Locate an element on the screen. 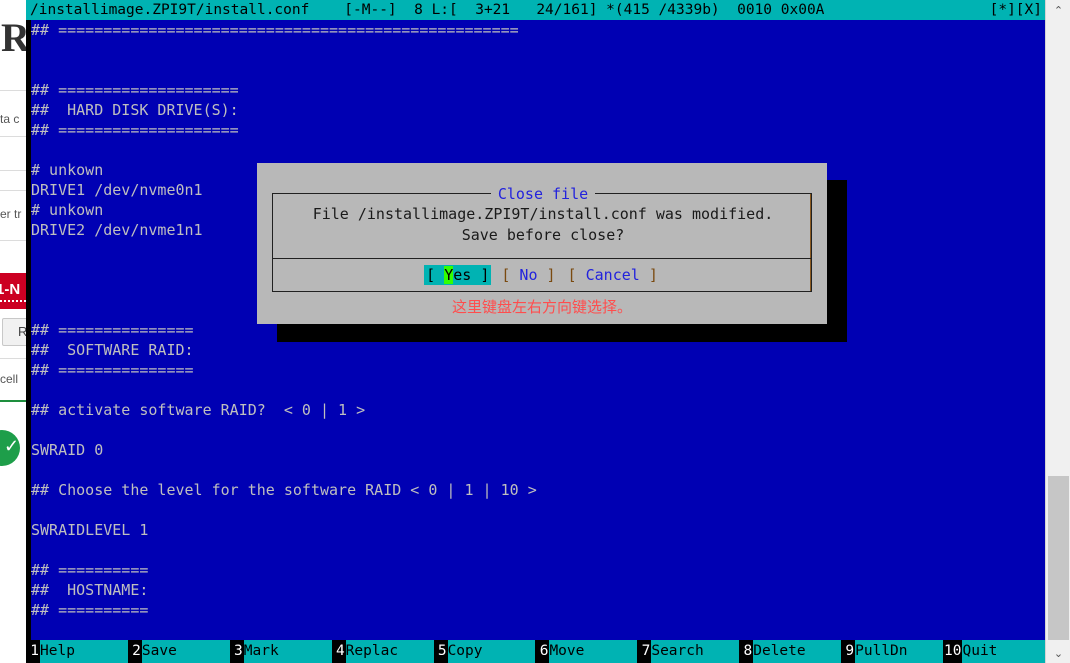 Image resolution: width=1070 pixels, height=663 pixels. editor-line: ## HOSTNAME: is located at coordinates (90, 590).